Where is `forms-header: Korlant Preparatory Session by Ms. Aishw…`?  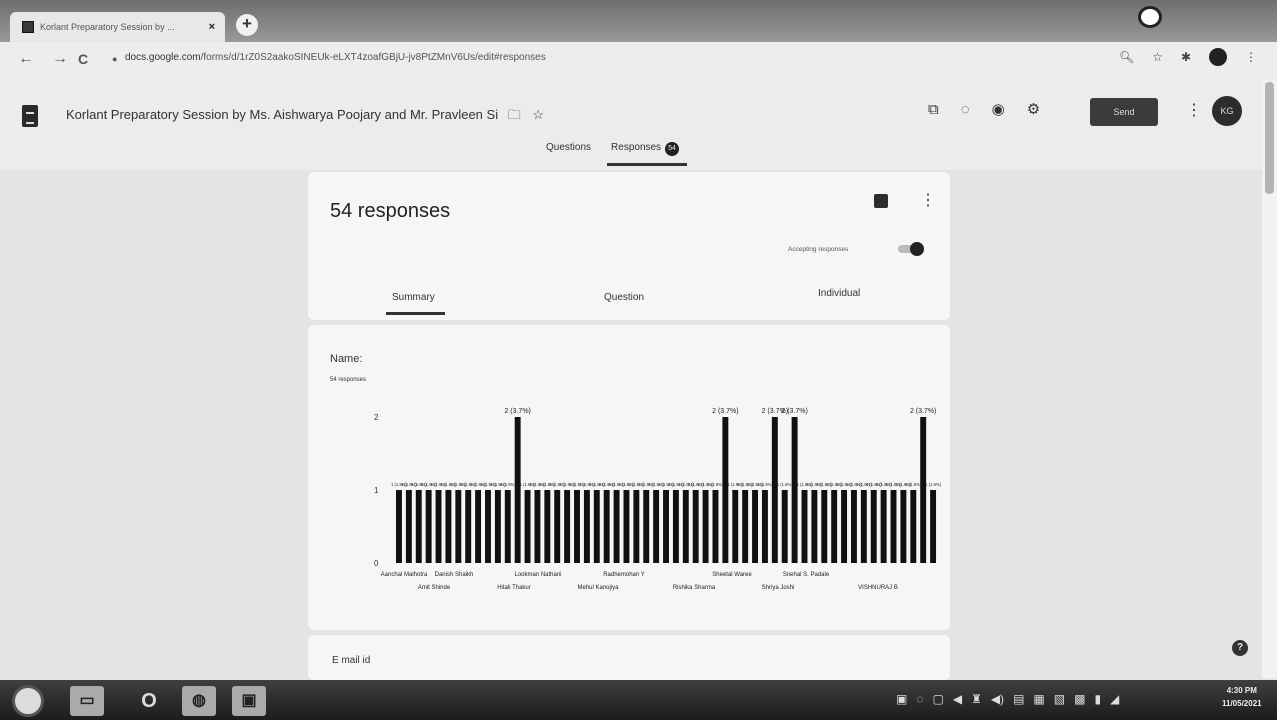
forms-header: Korlant Preparatory Session by Ms. Aishw… is located at coordinates (631, 125).